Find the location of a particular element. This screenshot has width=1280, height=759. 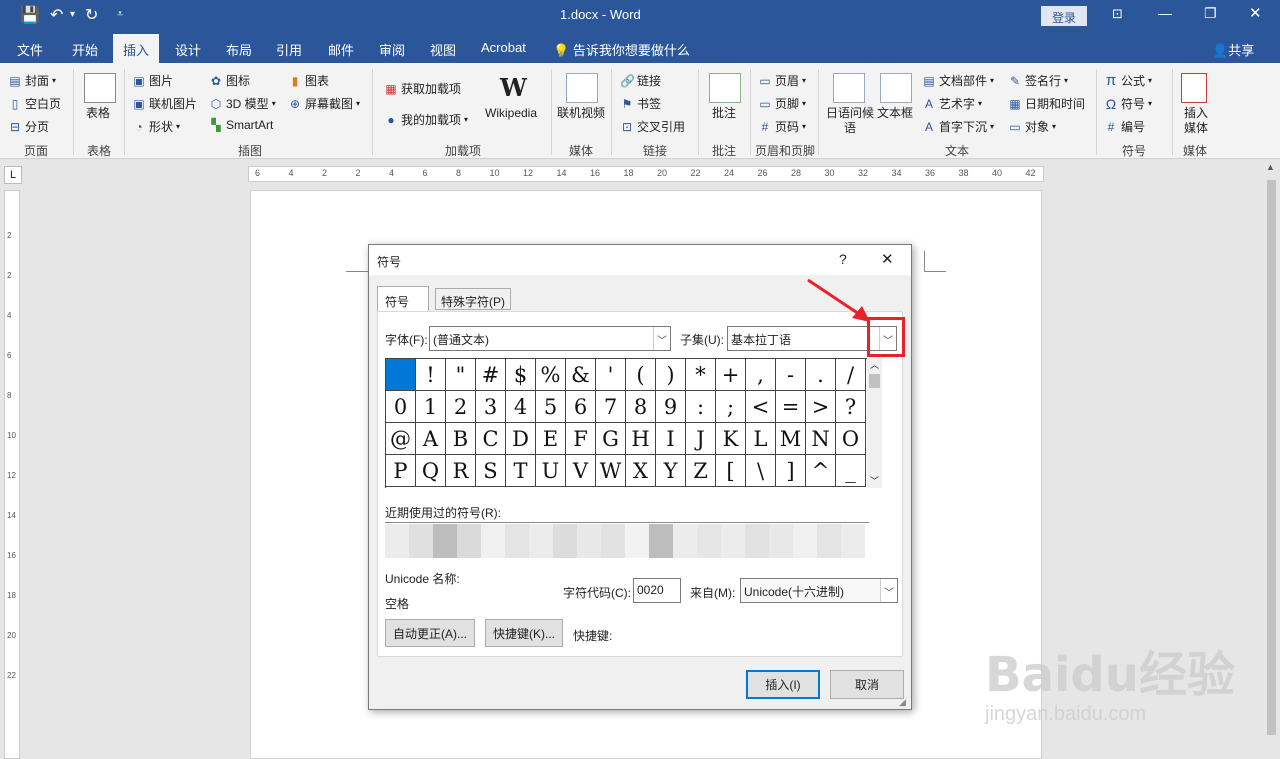

symbol-cell: C is located at coordinates (491, 439).